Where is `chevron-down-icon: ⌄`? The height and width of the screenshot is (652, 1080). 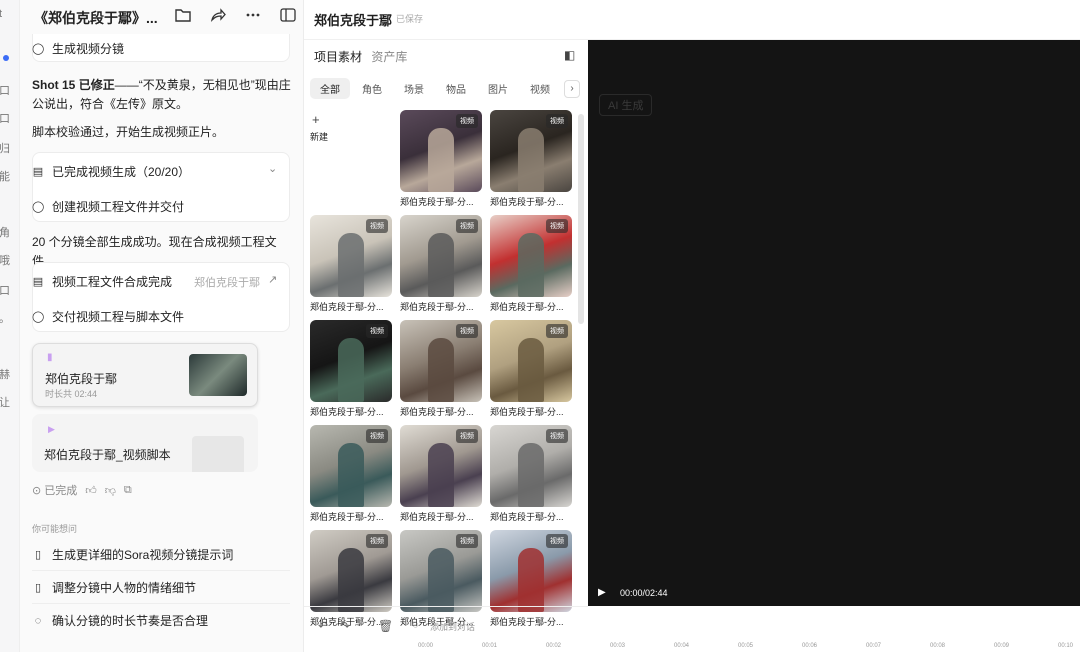
chevron-down-icon: ⌄ is located at coordinates (272, 168).